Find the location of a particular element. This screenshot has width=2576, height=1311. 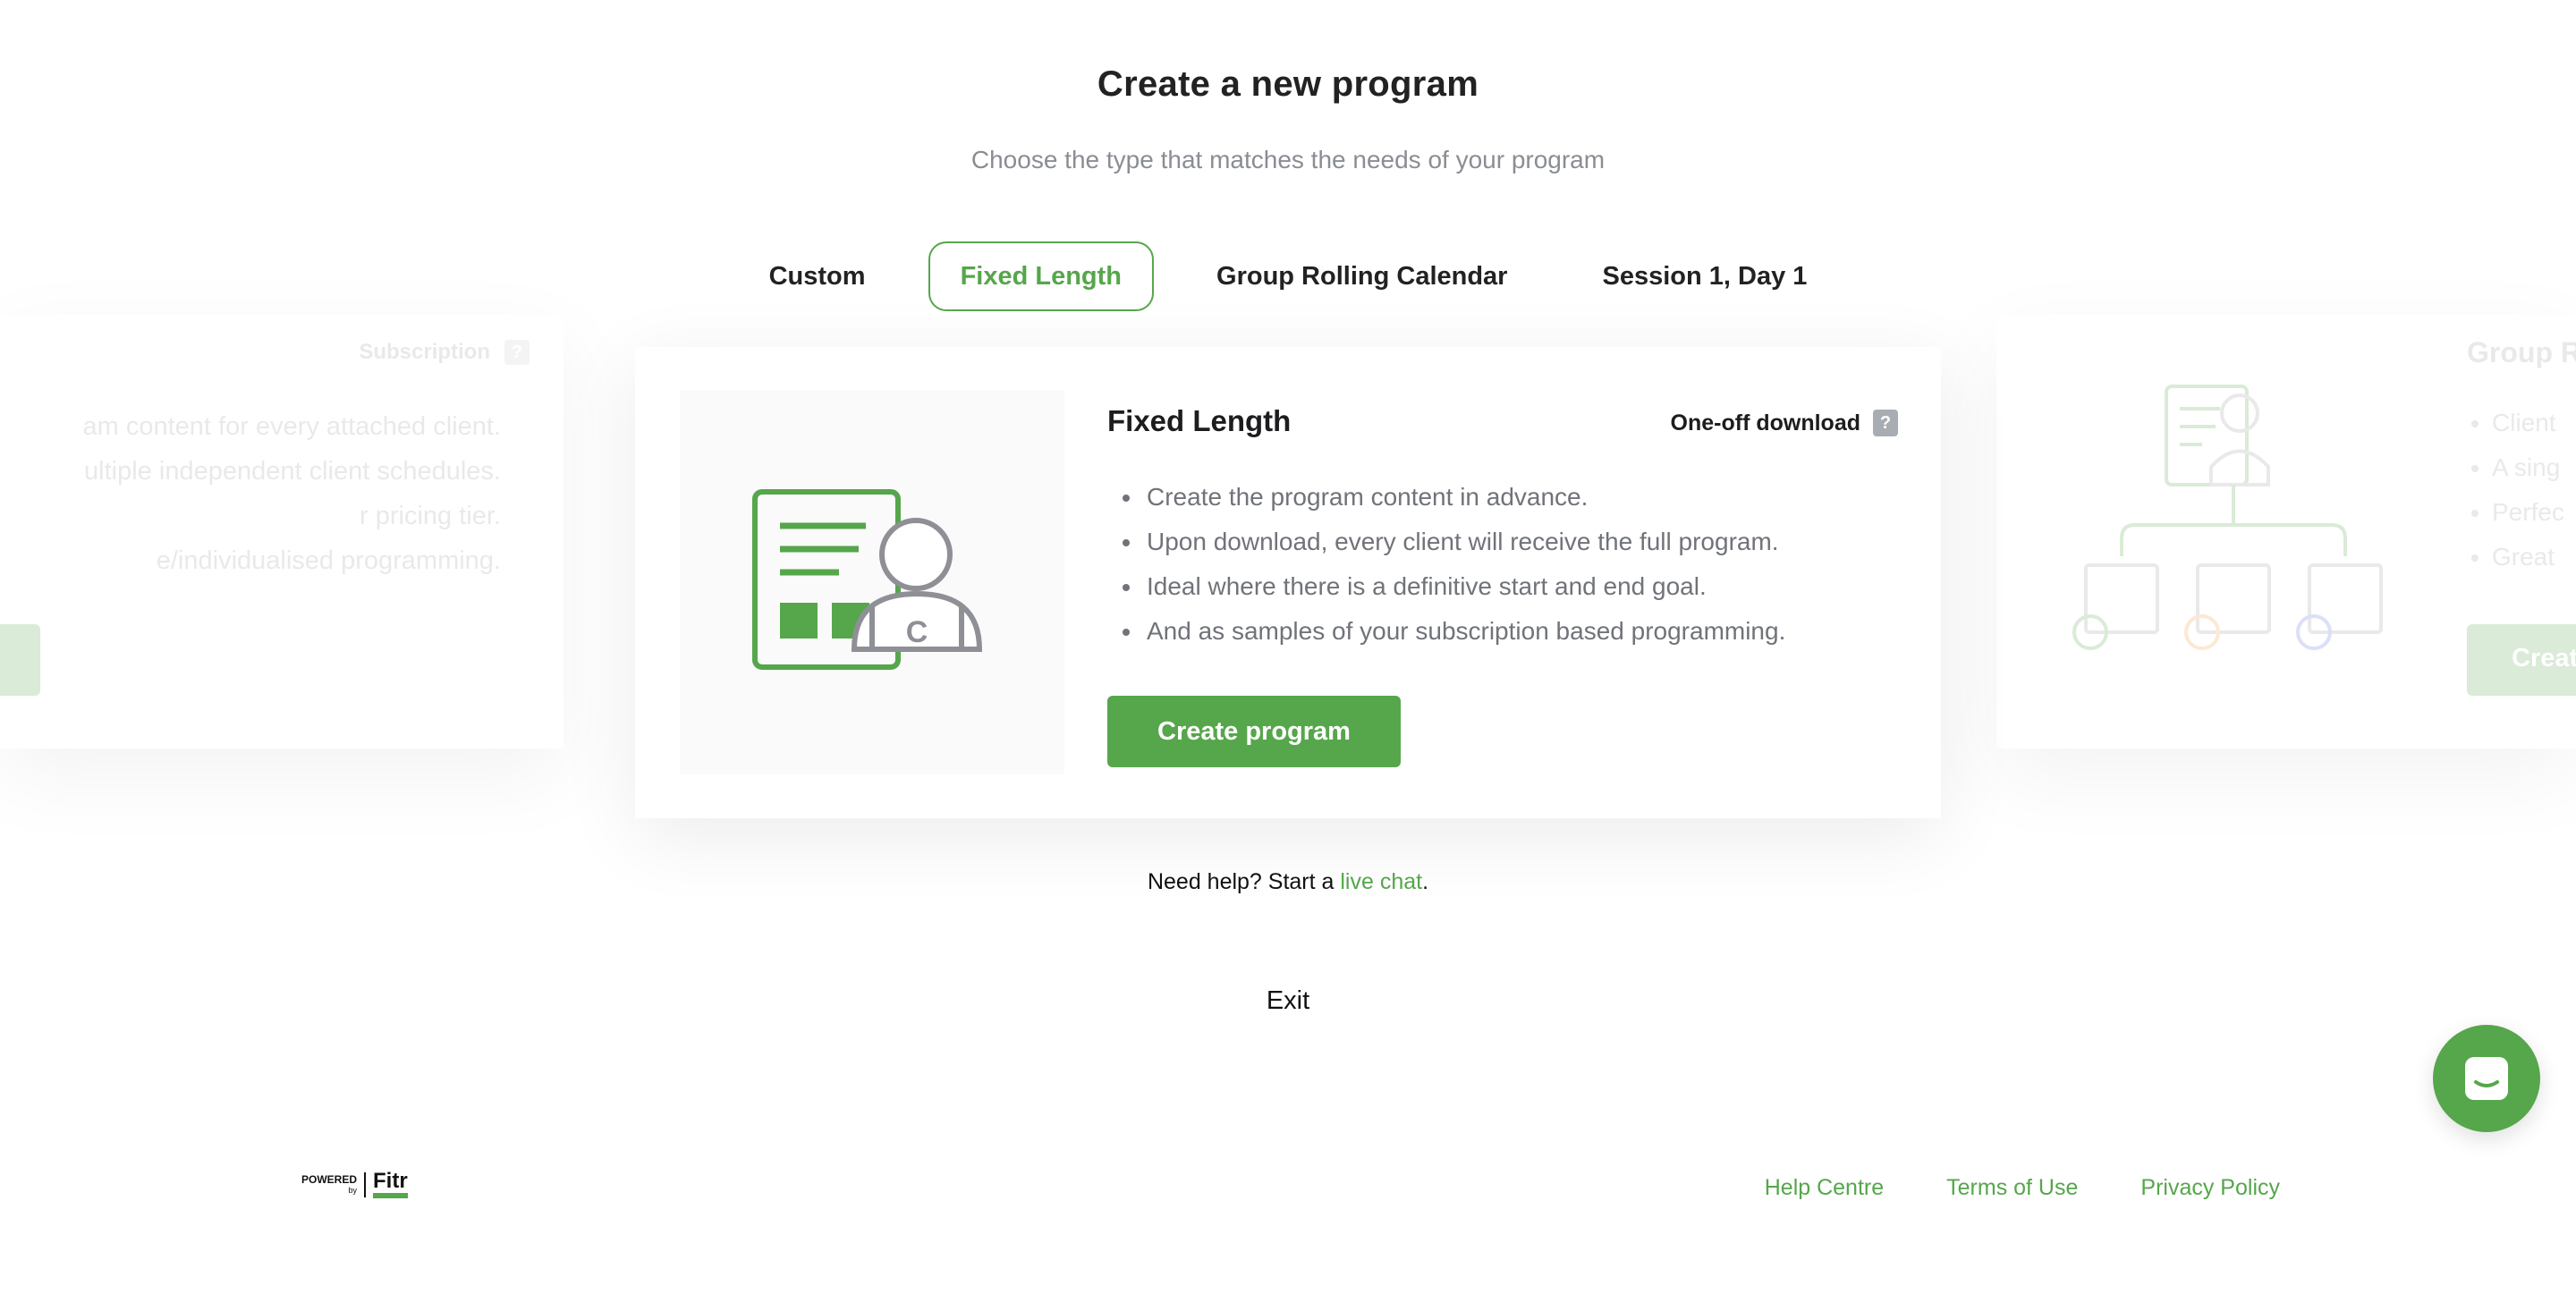

tab-session-1-day-1: Session 1, Day 1 is located at coordinates (1704, 276).